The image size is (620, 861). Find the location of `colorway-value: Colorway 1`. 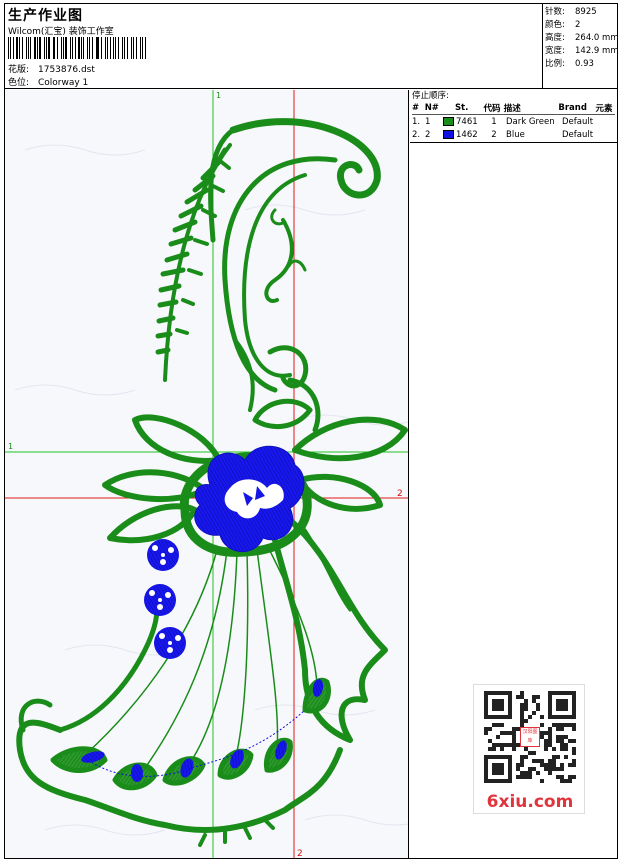

colorway-value: Colorway 1 is located at coordinates (63, 83).